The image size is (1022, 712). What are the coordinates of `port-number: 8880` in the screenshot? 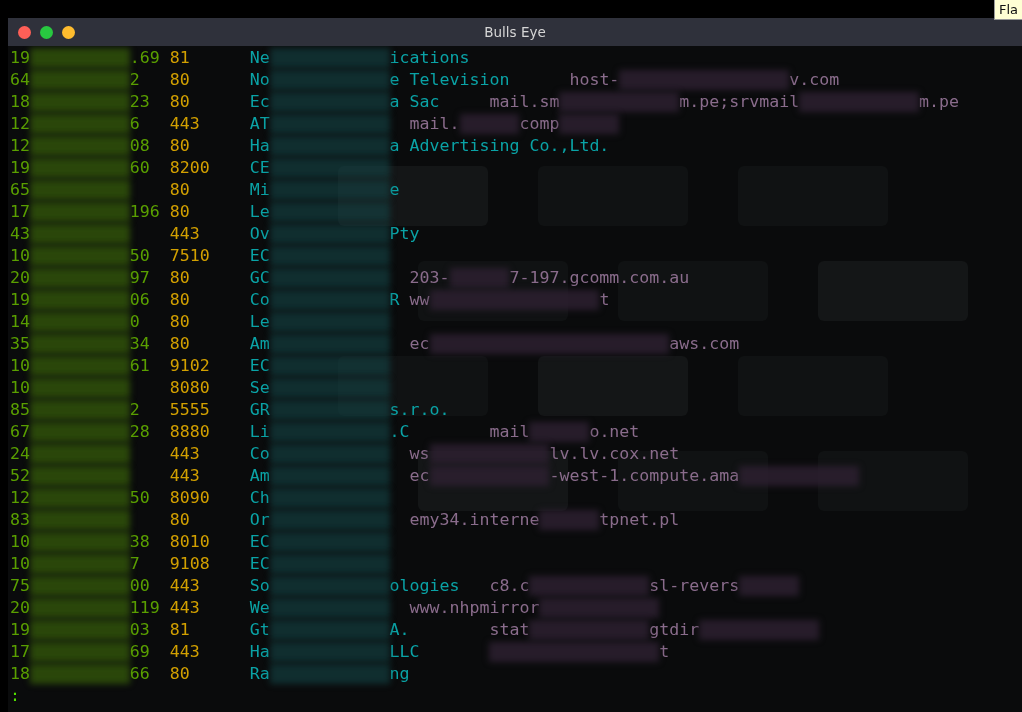 It's located at (189, 431).